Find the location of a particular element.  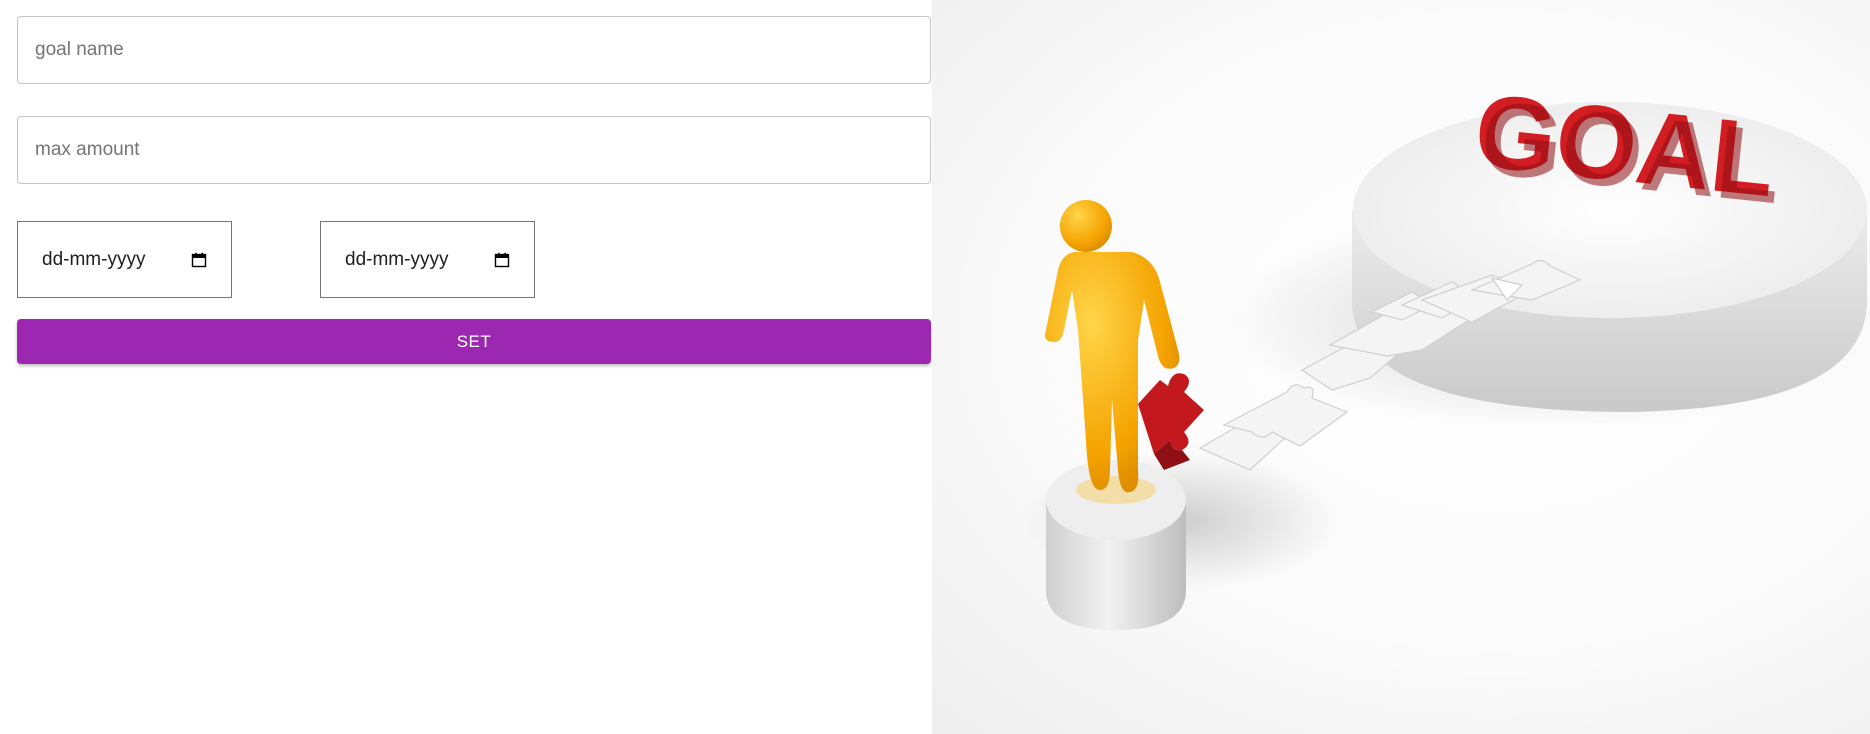

end-date-text: dd-mm-yyyy is located at coordinates (397, 259).